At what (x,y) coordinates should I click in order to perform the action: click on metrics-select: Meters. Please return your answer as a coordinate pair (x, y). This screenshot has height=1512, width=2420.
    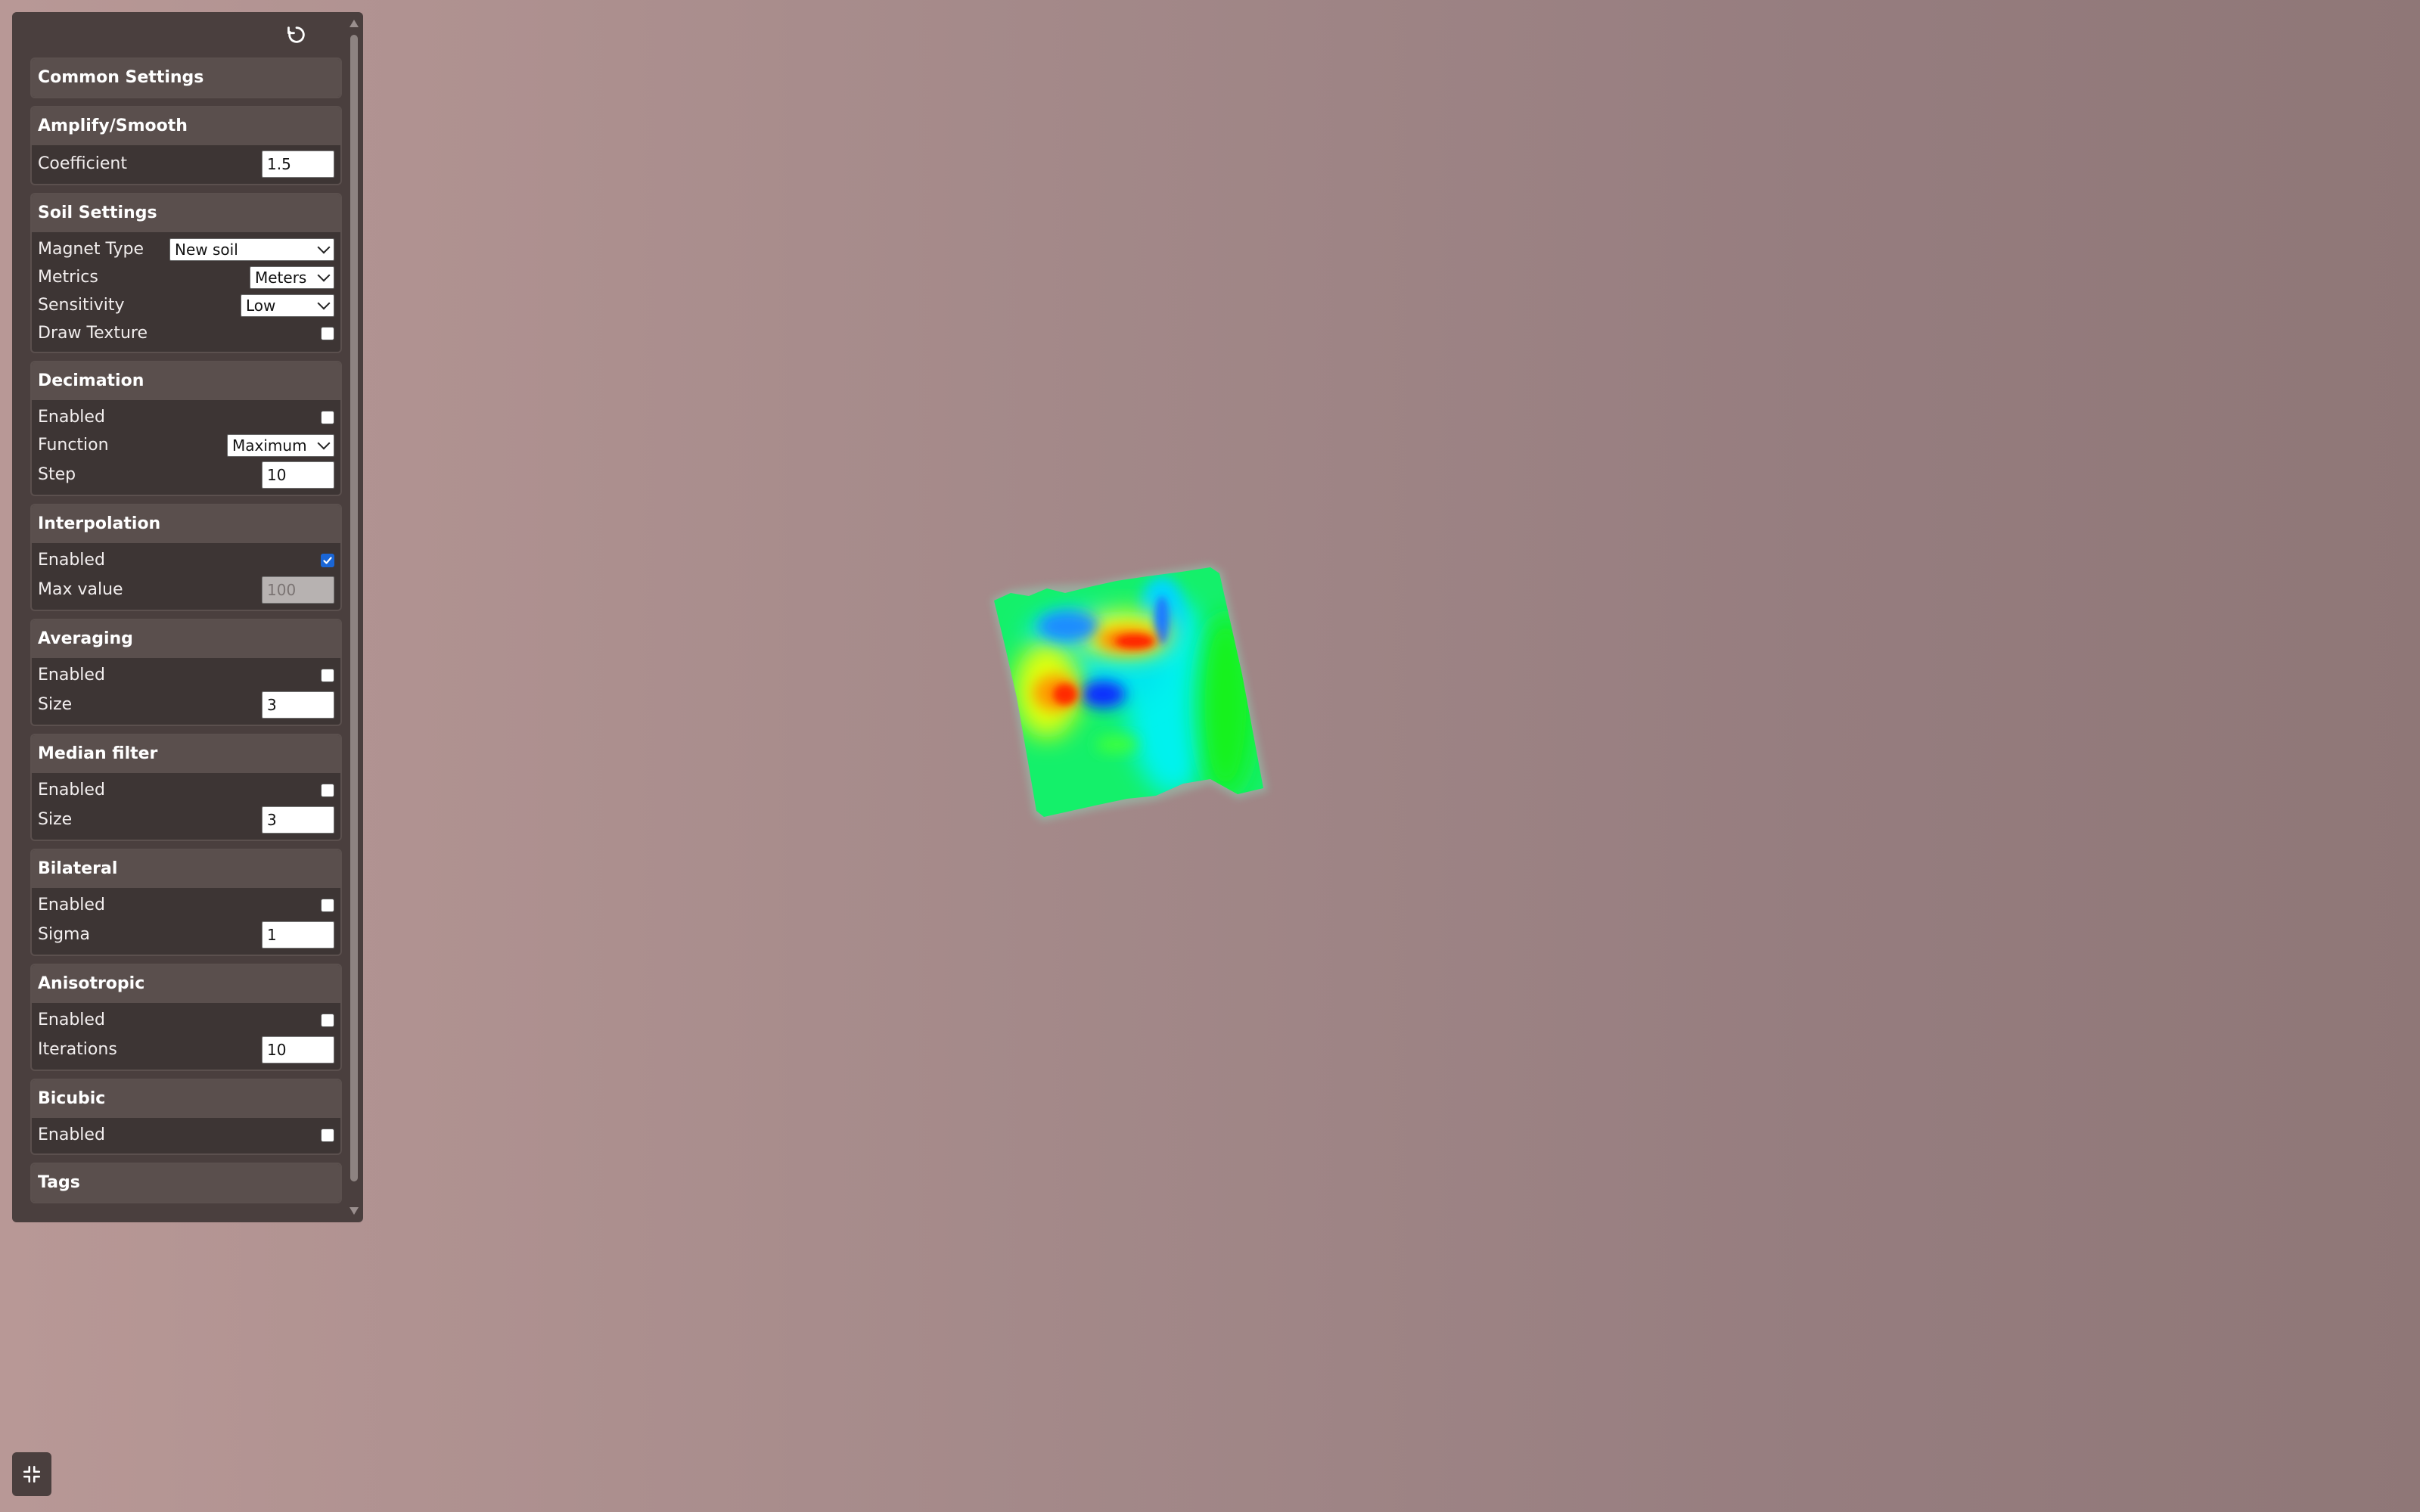
    Looking at the image, I should click on (292, 277).